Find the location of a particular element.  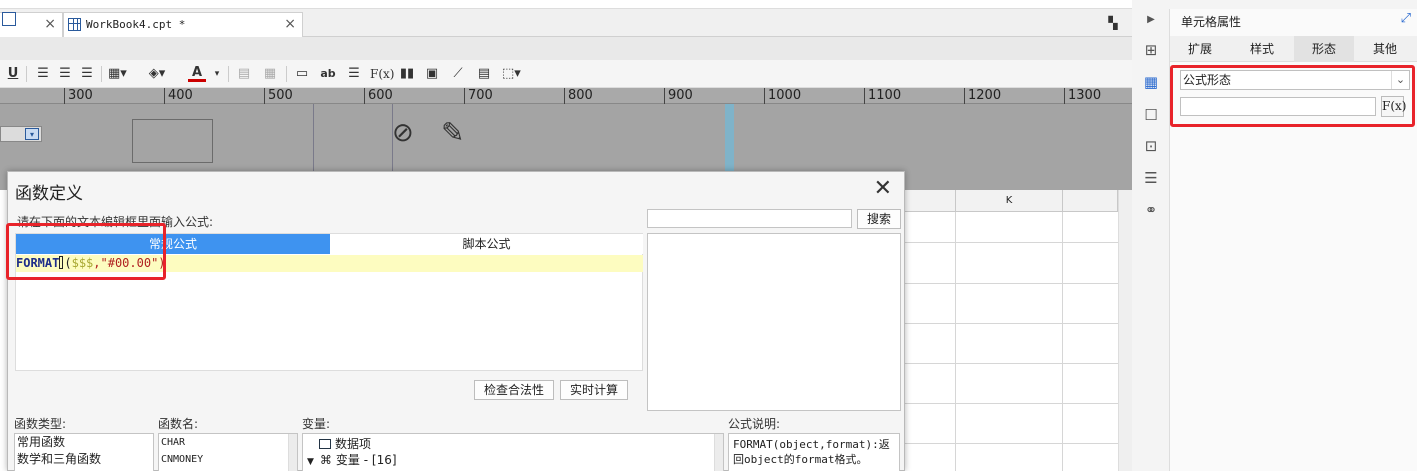

tab-expand: 扩展 is located at coordinates (1200, 49).